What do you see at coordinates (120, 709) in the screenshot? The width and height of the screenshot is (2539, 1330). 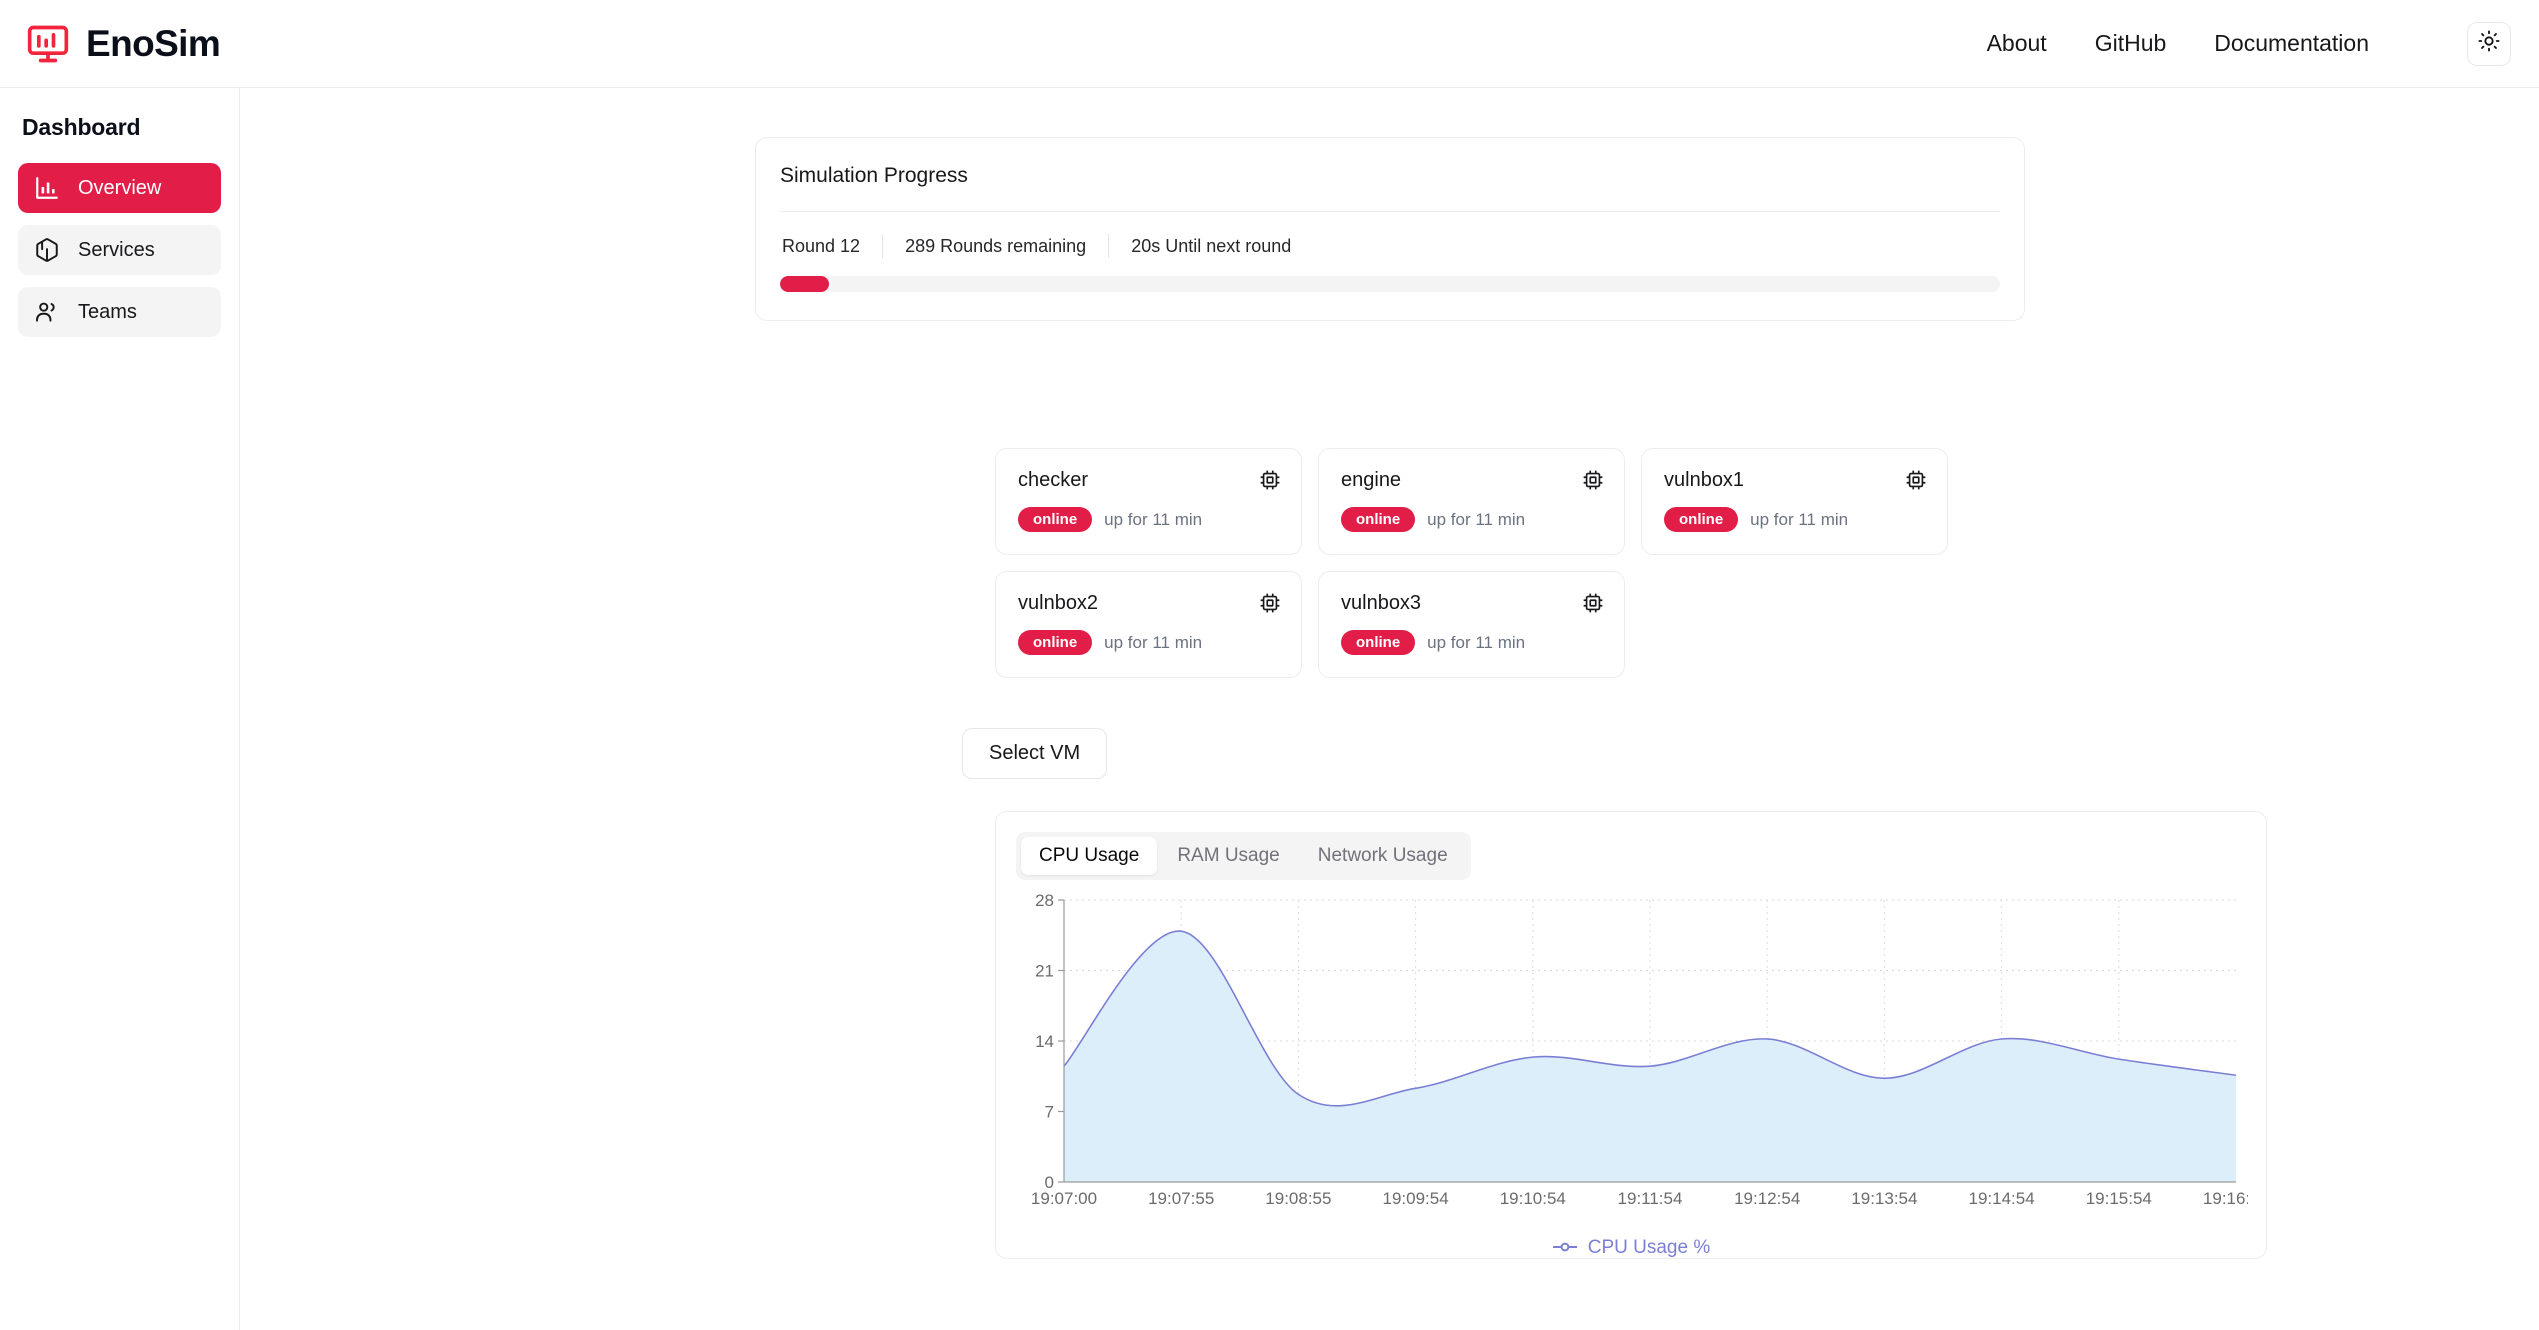 I see `sidebar: Dashboard Overview Services Teams` at bounding box center [120, 709].